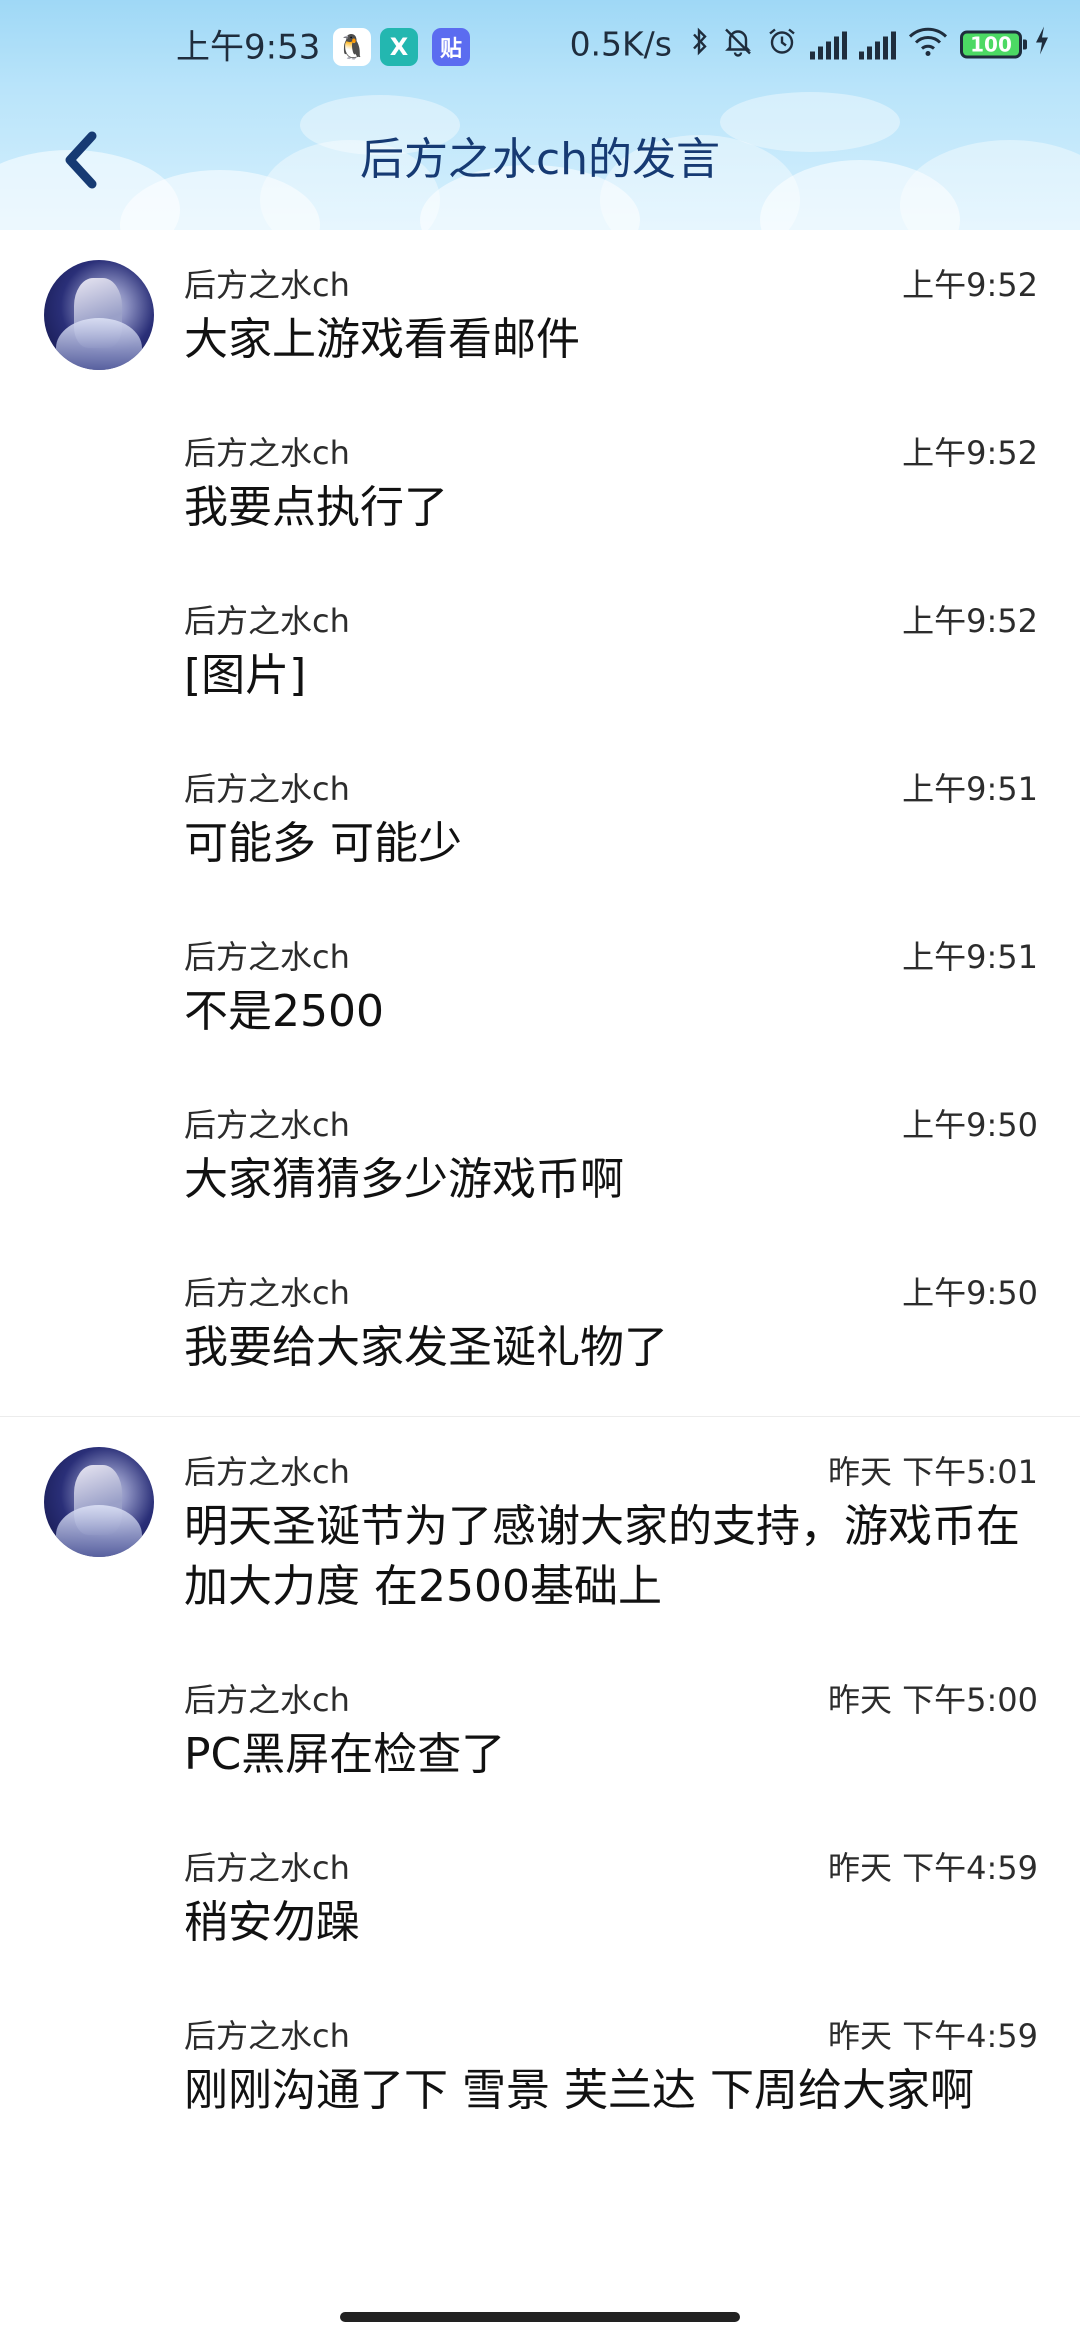  What do you see at coordinates (828, 44) in the screenshot?
I see `signal-icon` at bounding box center [828, 44].